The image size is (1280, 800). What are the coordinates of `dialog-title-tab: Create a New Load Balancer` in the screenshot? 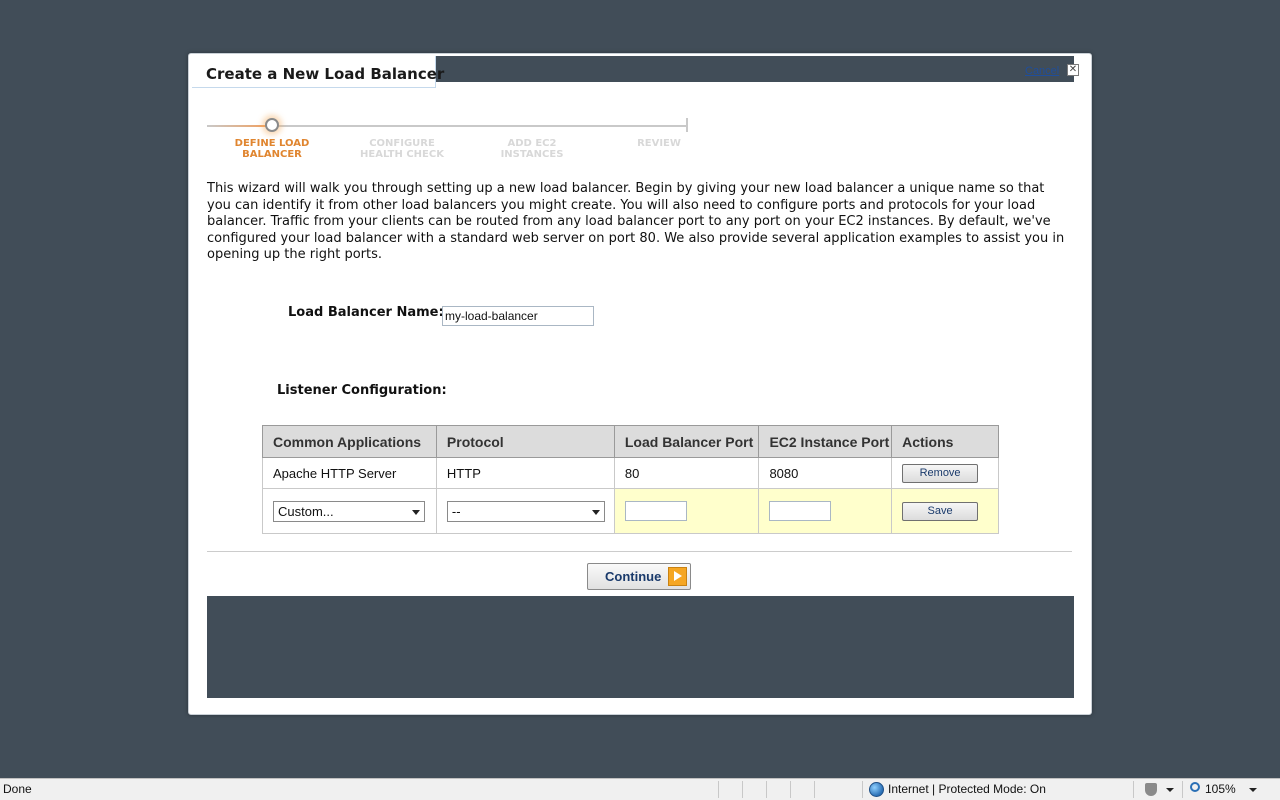 It's located at (318, 72).